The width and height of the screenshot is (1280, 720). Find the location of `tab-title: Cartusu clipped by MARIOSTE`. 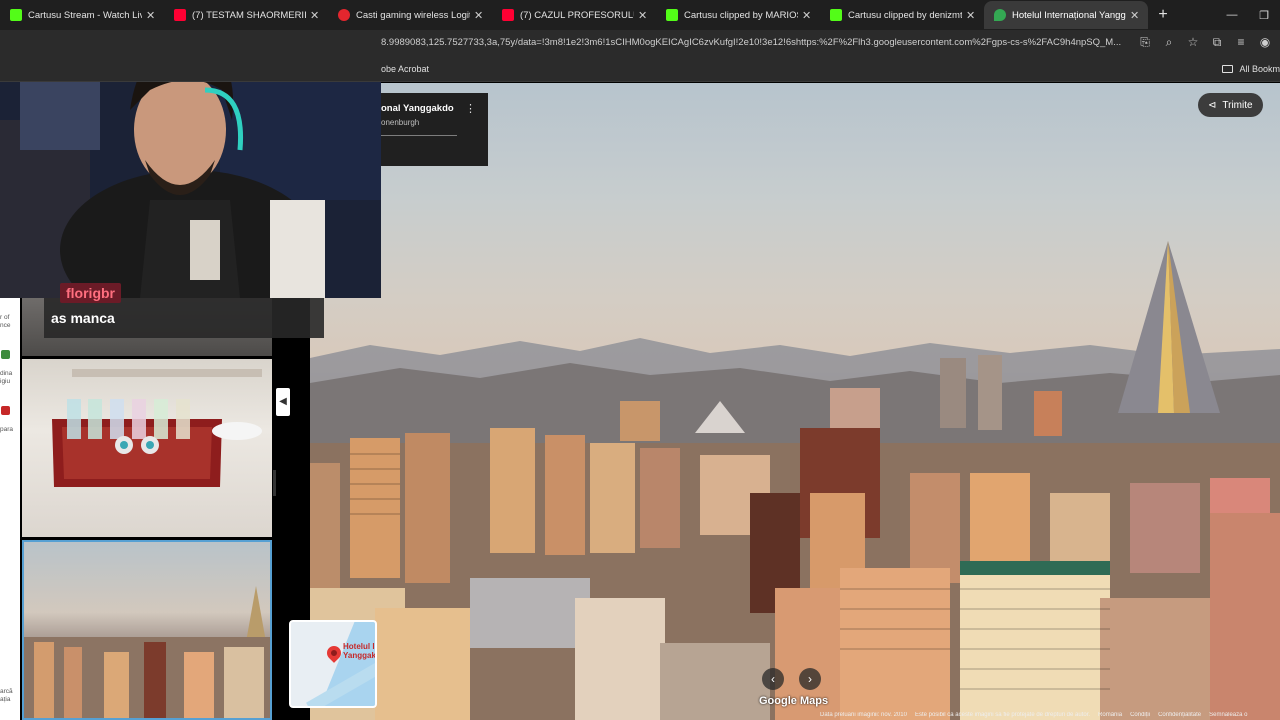

tab-title: Cartusu clipped by MARIOSTE is located at coordinates (741, 15).